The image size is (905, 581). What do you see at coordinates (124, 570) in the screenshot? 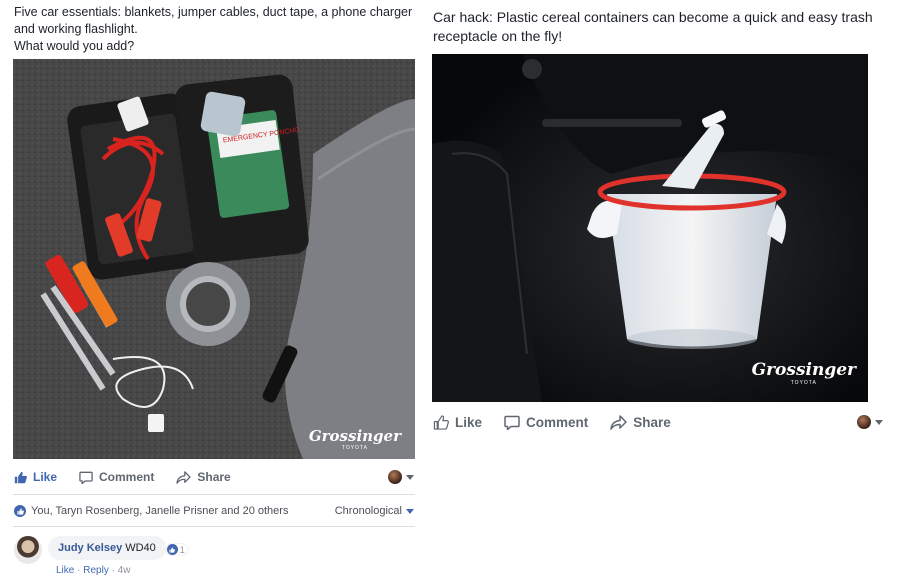
I see `comment-timestamp: 4w` at bounding box center [124, 570].